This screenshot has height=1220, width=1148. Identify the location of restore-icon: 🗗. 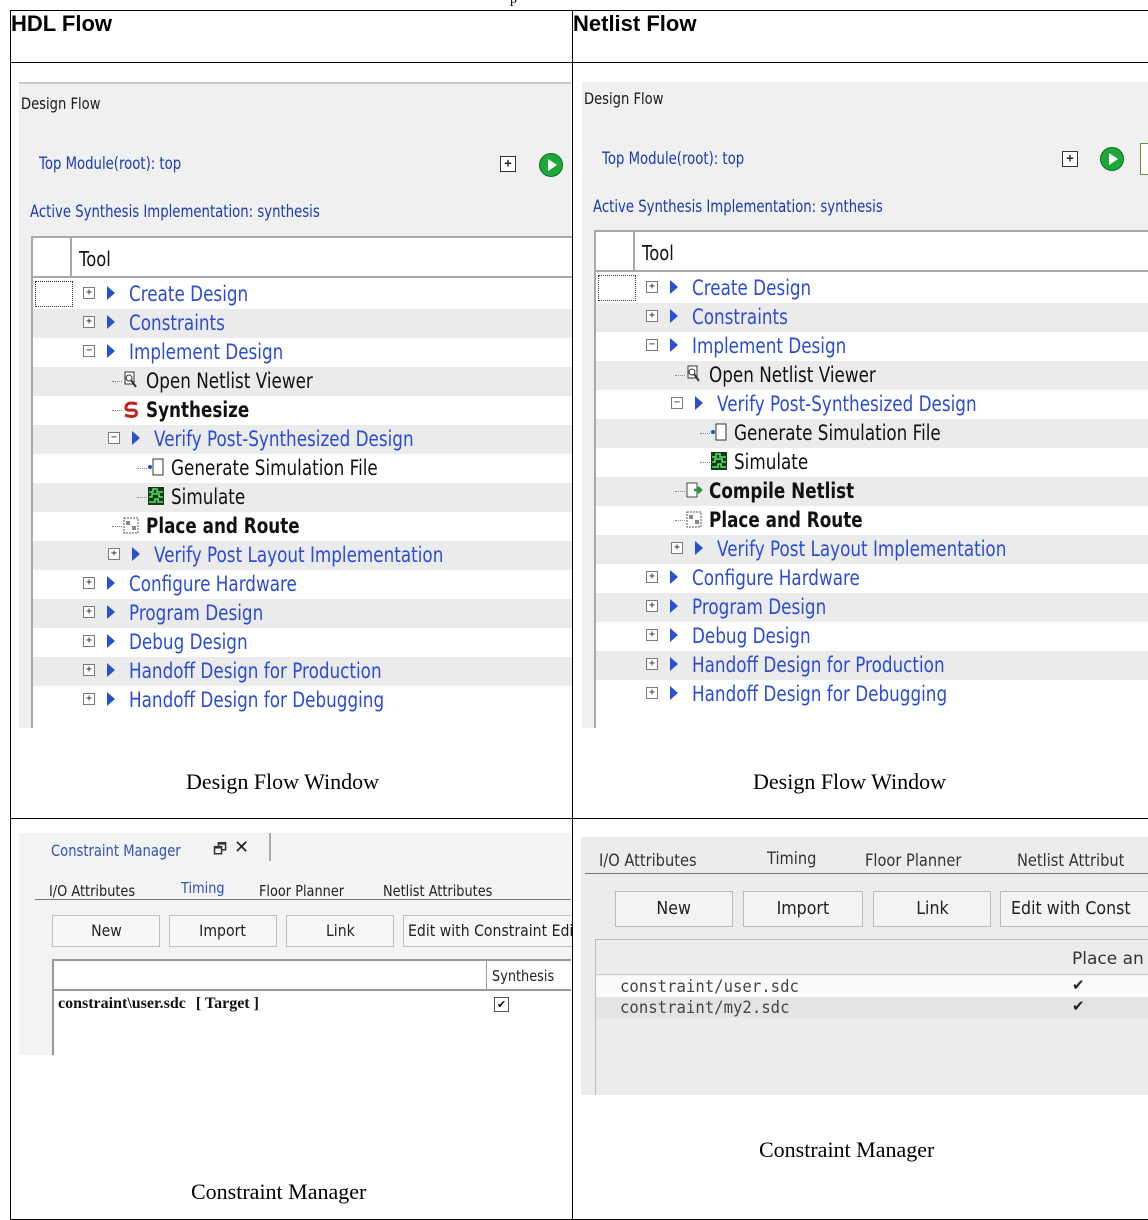
(220, 851).